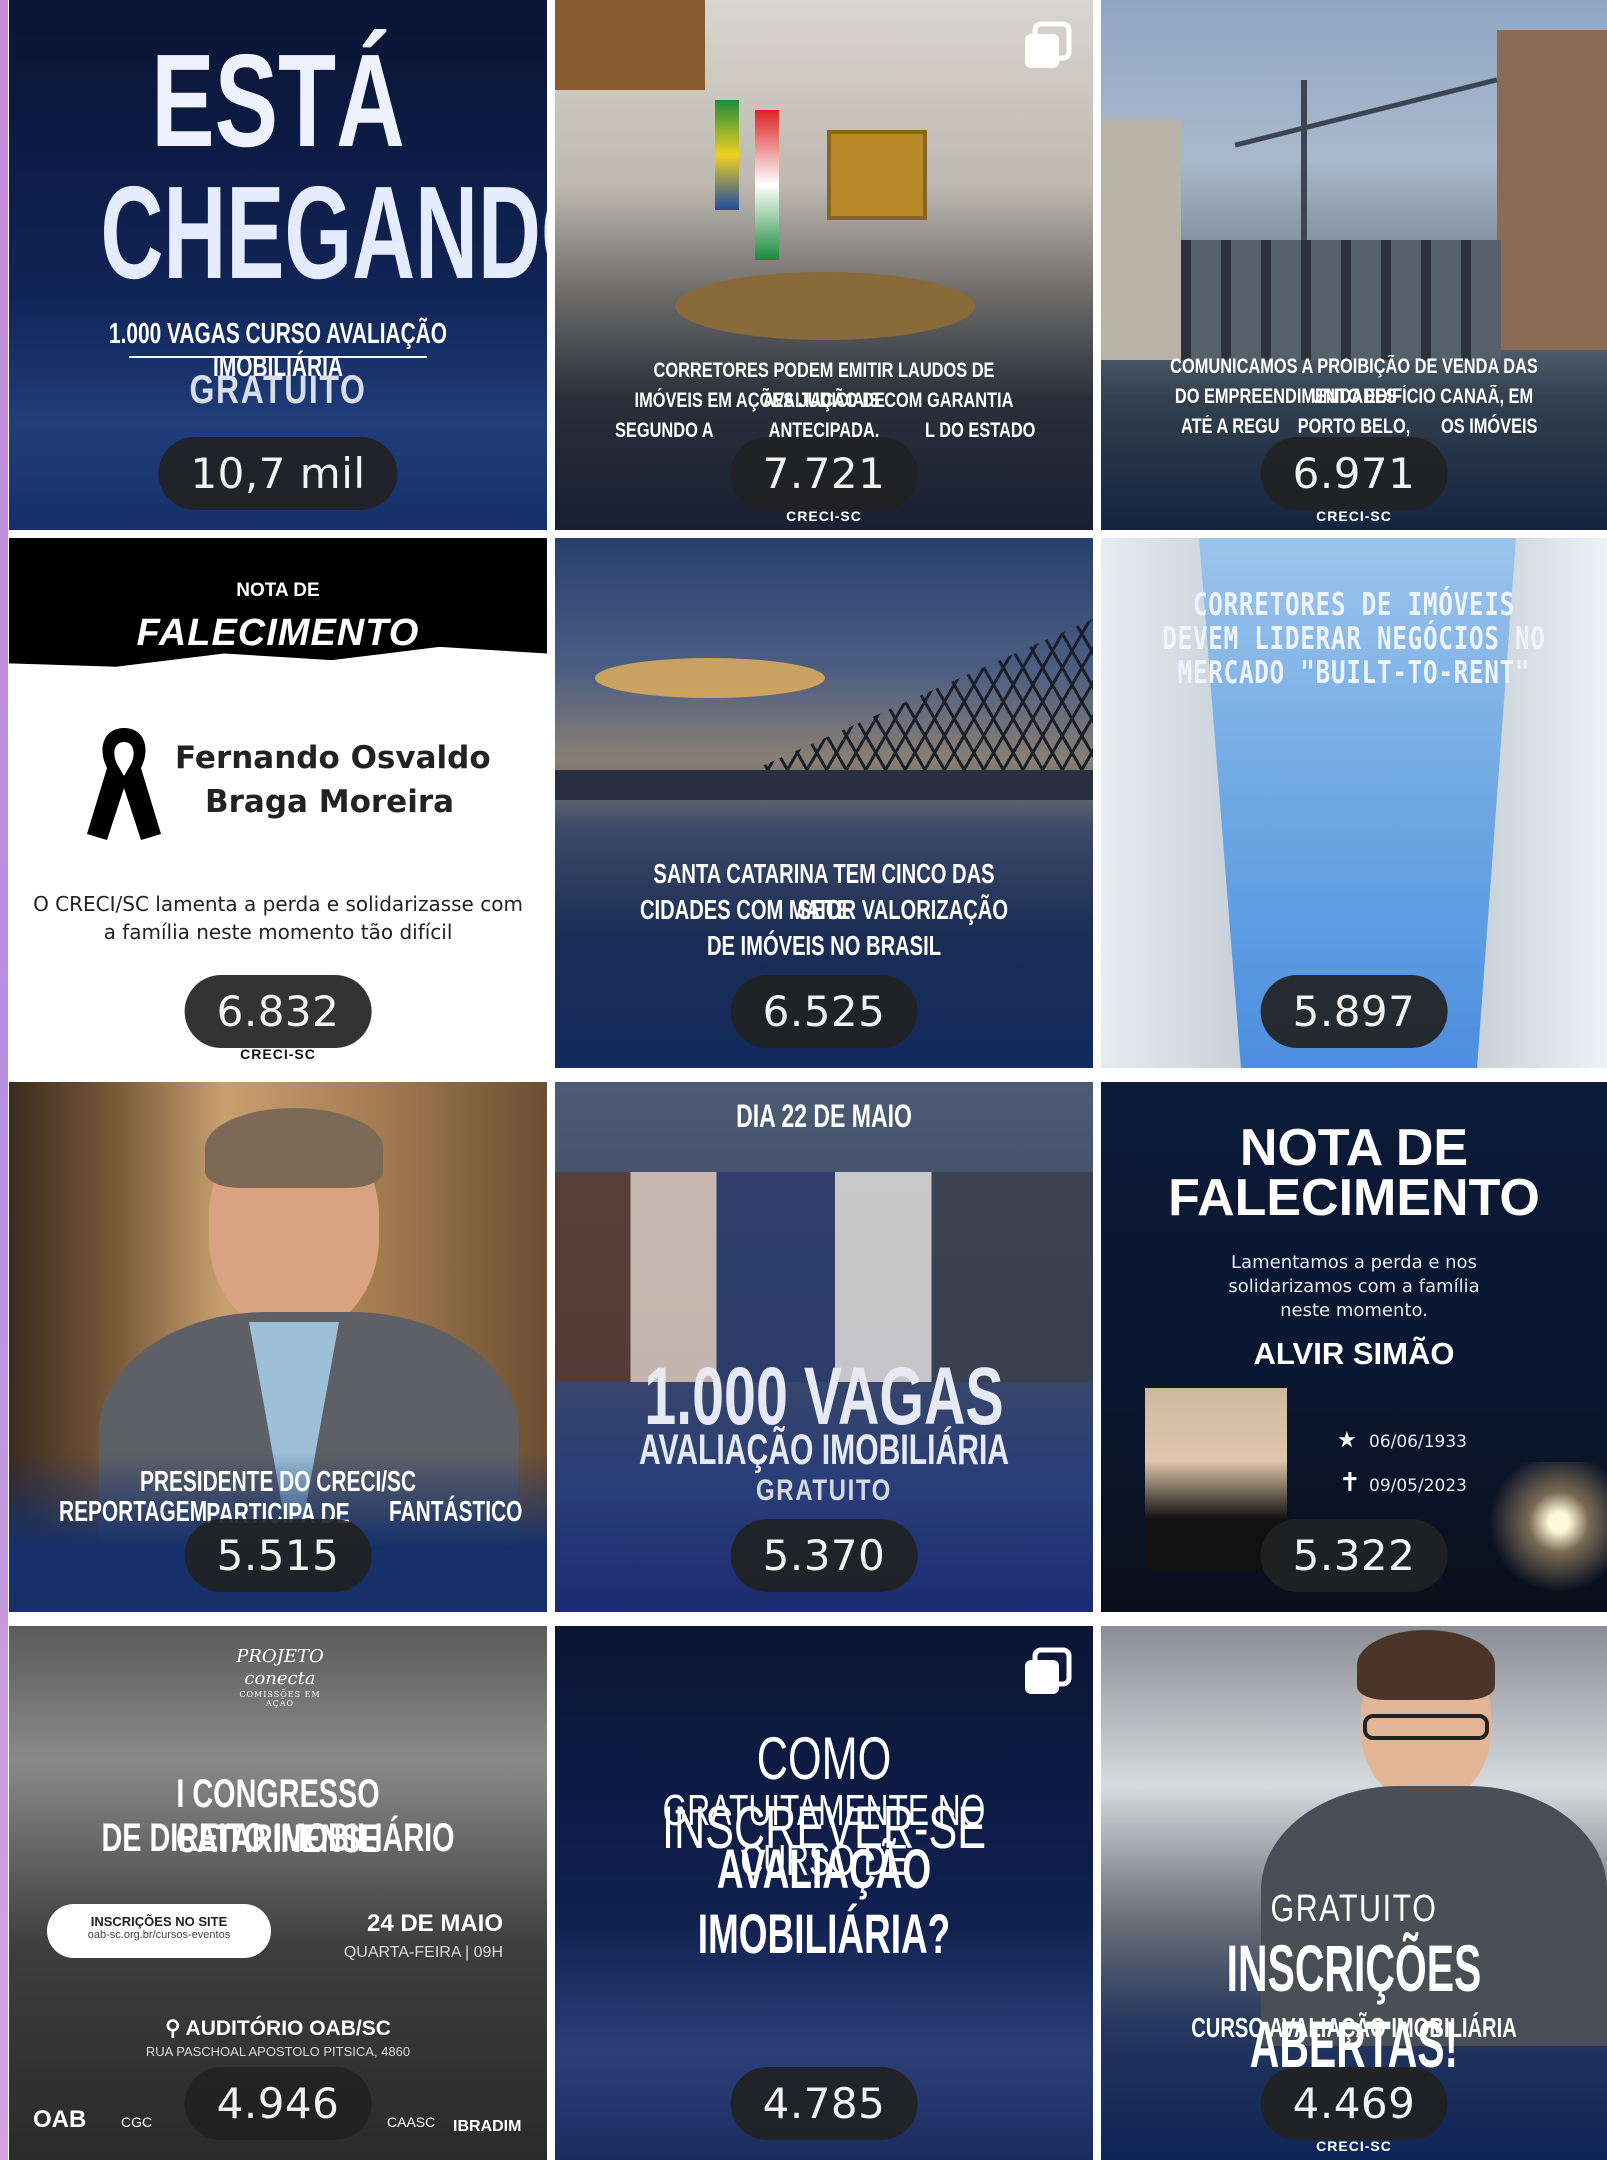 Image resolution: width=1607 pixels, height=2160 pixels. I want to click on birth-date: 06/06/1933, so click(1418, 1442).